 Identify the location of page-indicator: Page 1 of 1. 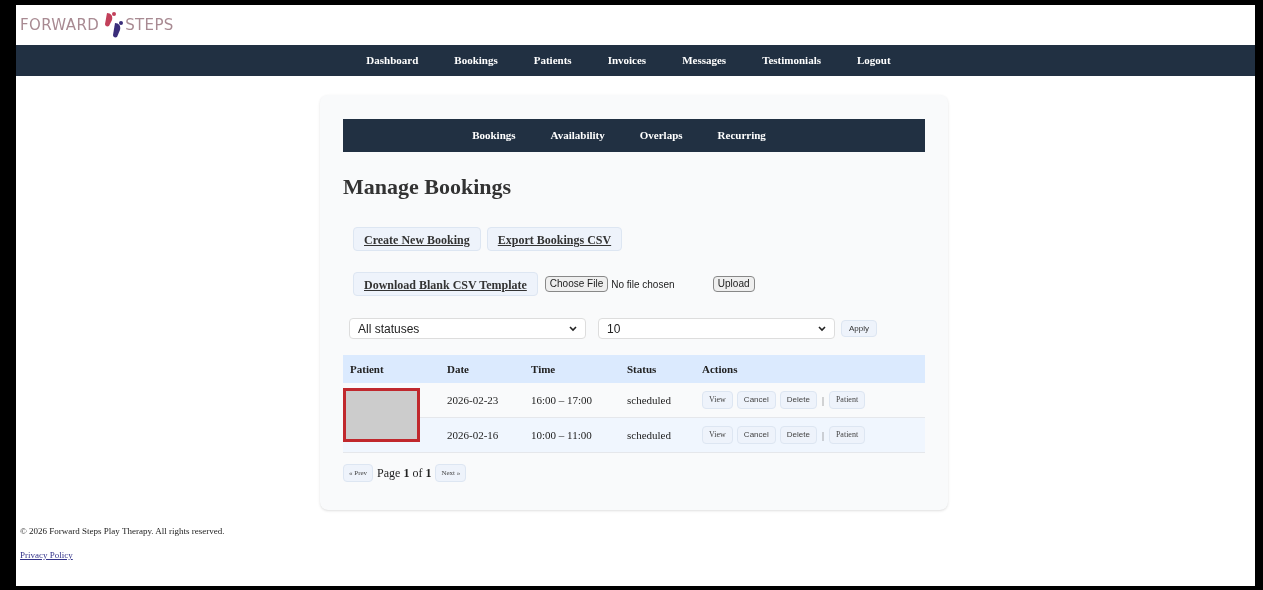
(404, 473).